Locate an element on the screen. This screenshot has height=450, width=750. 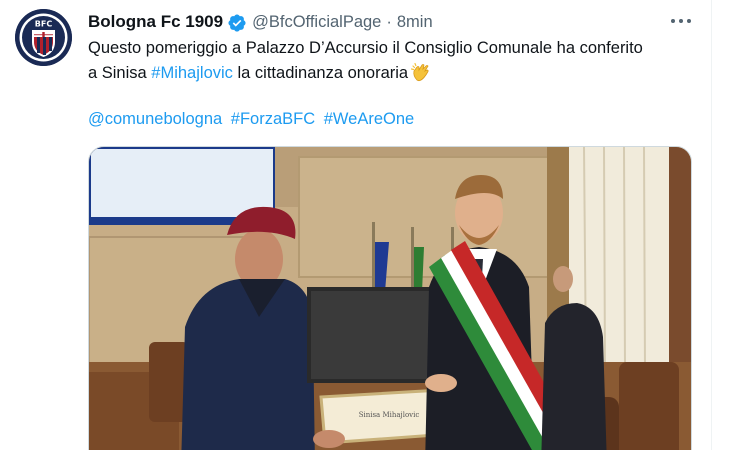
column-divider is located at coordinates (711, 225).